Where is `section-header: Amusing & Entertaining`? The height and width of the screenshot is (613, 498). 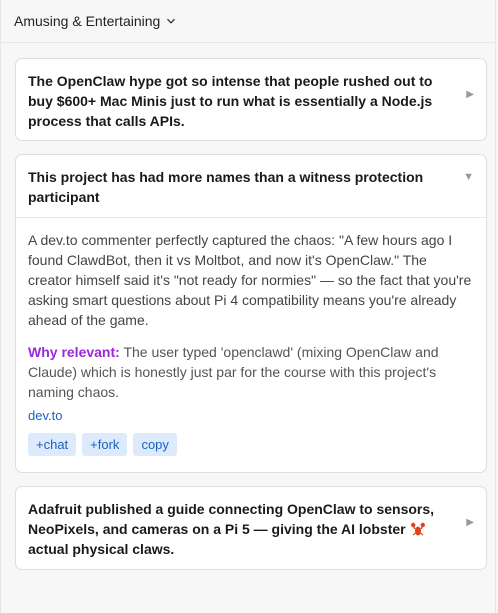
section-header: Amusing & Entertaining is located at coordinates (248, 21).